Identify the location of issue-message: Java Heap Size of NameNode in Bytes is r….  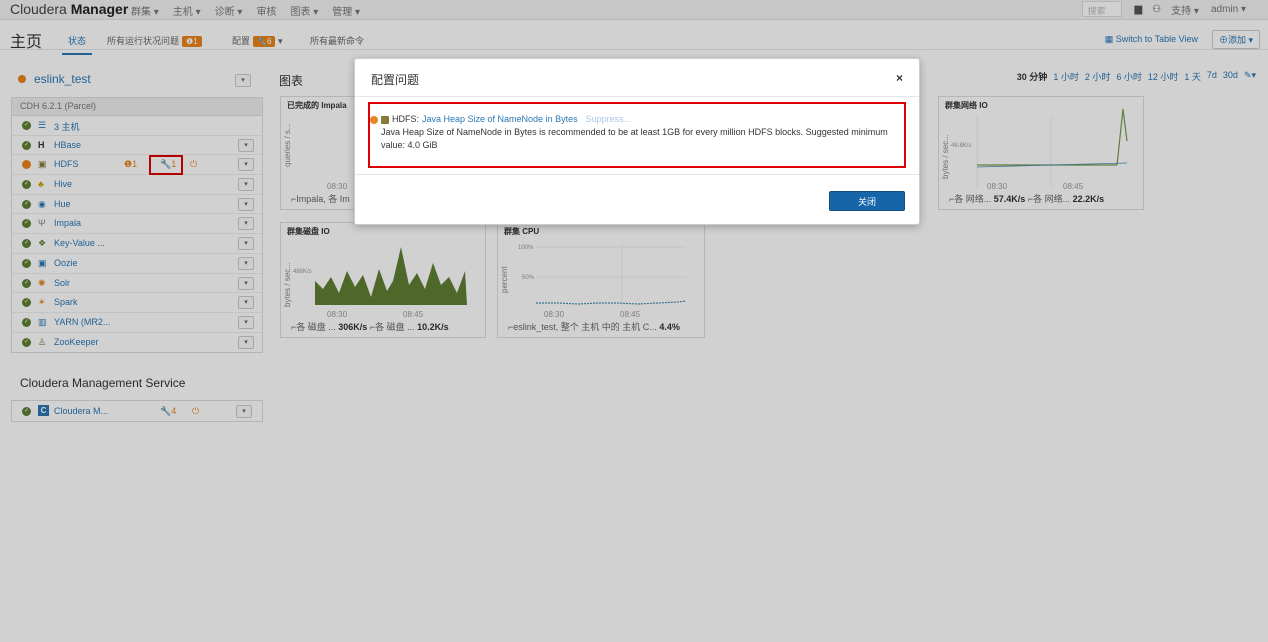
(634, 138).